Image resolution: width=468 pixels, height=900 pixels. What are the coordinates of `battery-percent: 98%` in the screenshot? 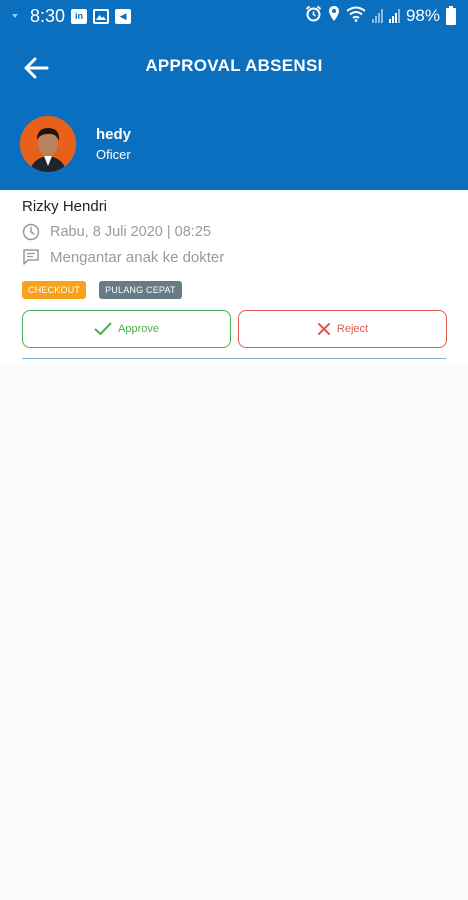 It's located at (422, 15).